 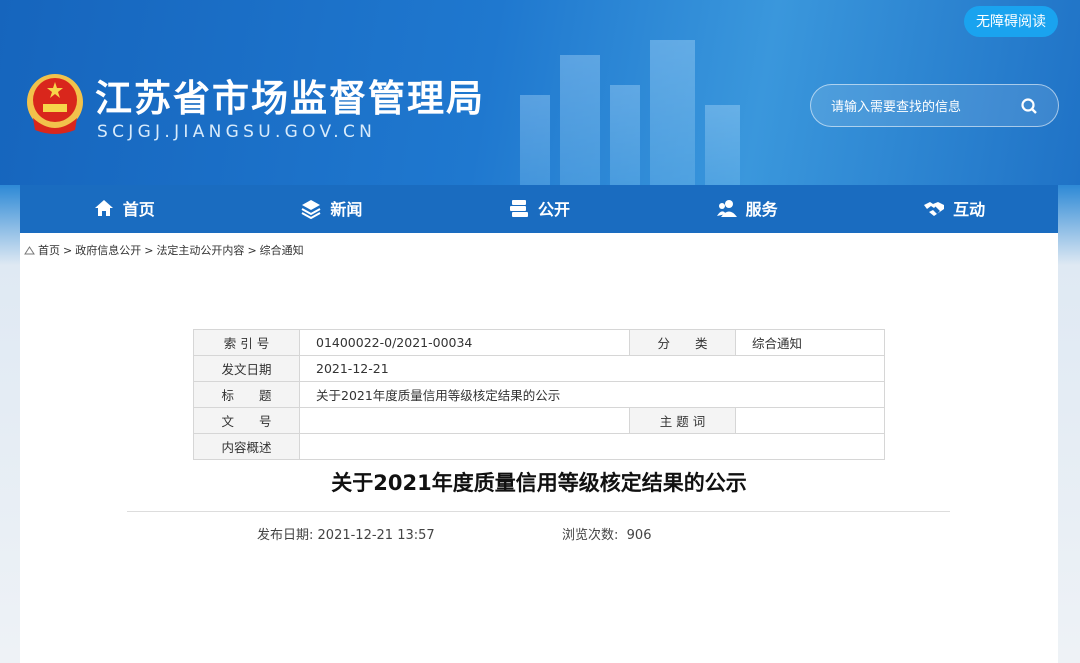 What do you see at coordinates (464, 342) in the screenshot?
I see `index-value: 01400022-0/2021-00034` at bounding box center [464, 342].